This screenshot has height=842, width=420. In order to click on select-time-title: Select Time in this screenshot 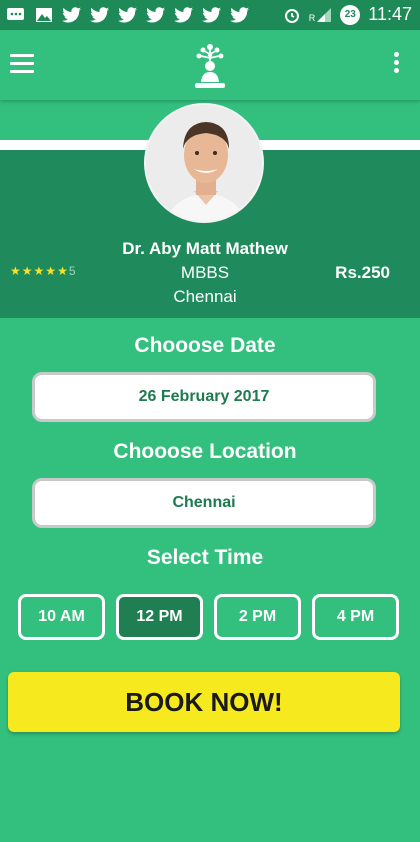, I will do `click(205, 557)`.